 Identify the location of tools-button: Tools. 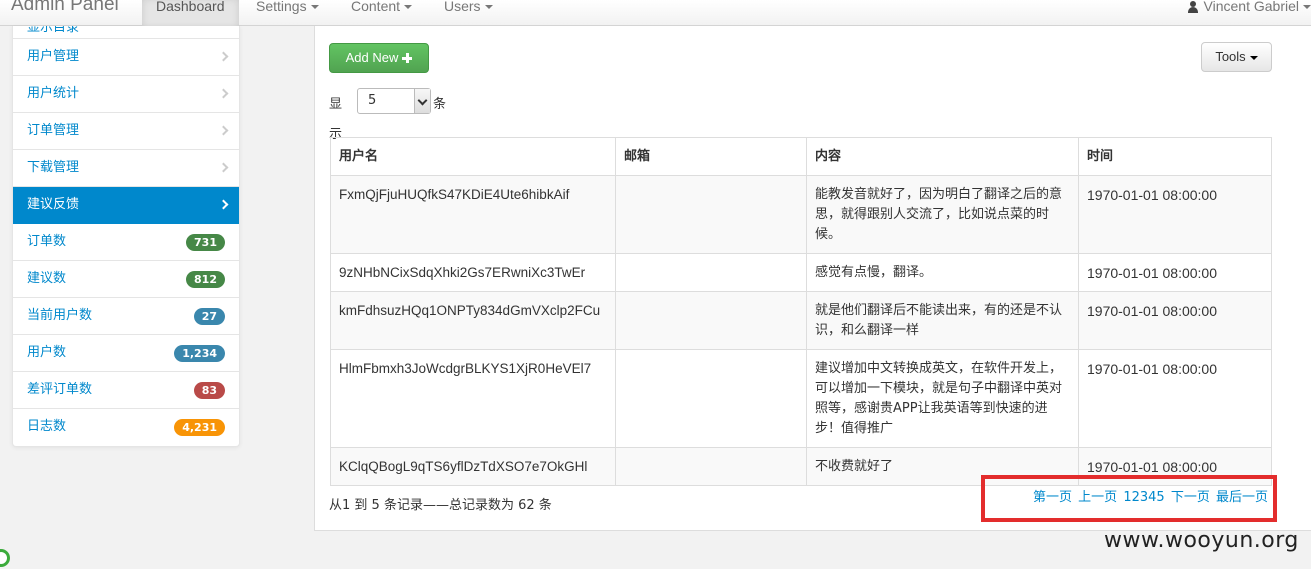
(1236, 57).